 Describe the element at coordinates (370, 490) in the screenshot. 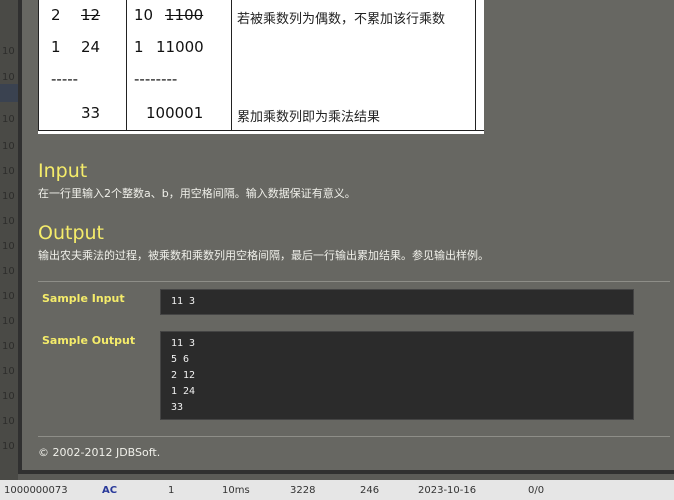

I see `code-length: 246` at that location.